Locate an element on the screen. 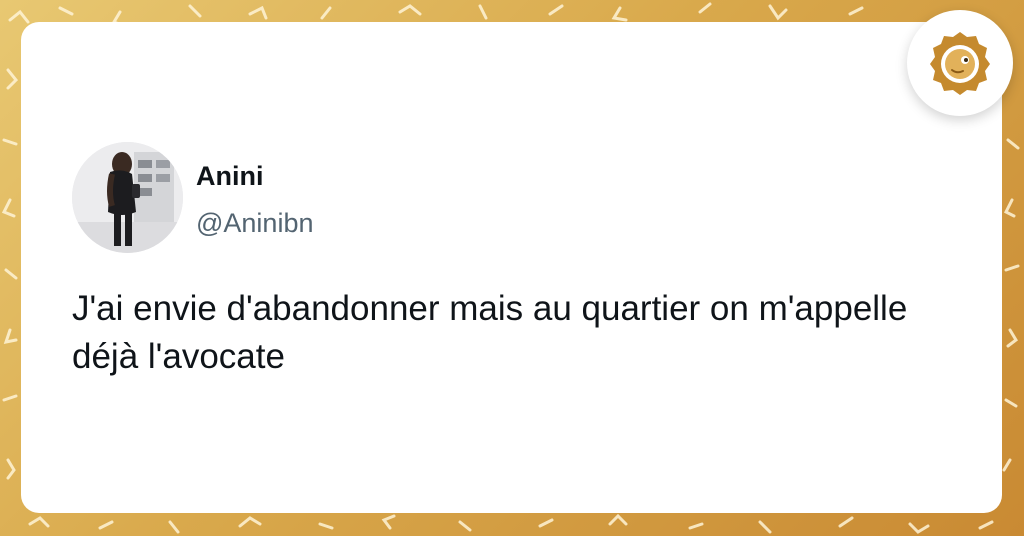 The image size is (1024, 536). brand-logo-icon is located at coordinates (960, 63).